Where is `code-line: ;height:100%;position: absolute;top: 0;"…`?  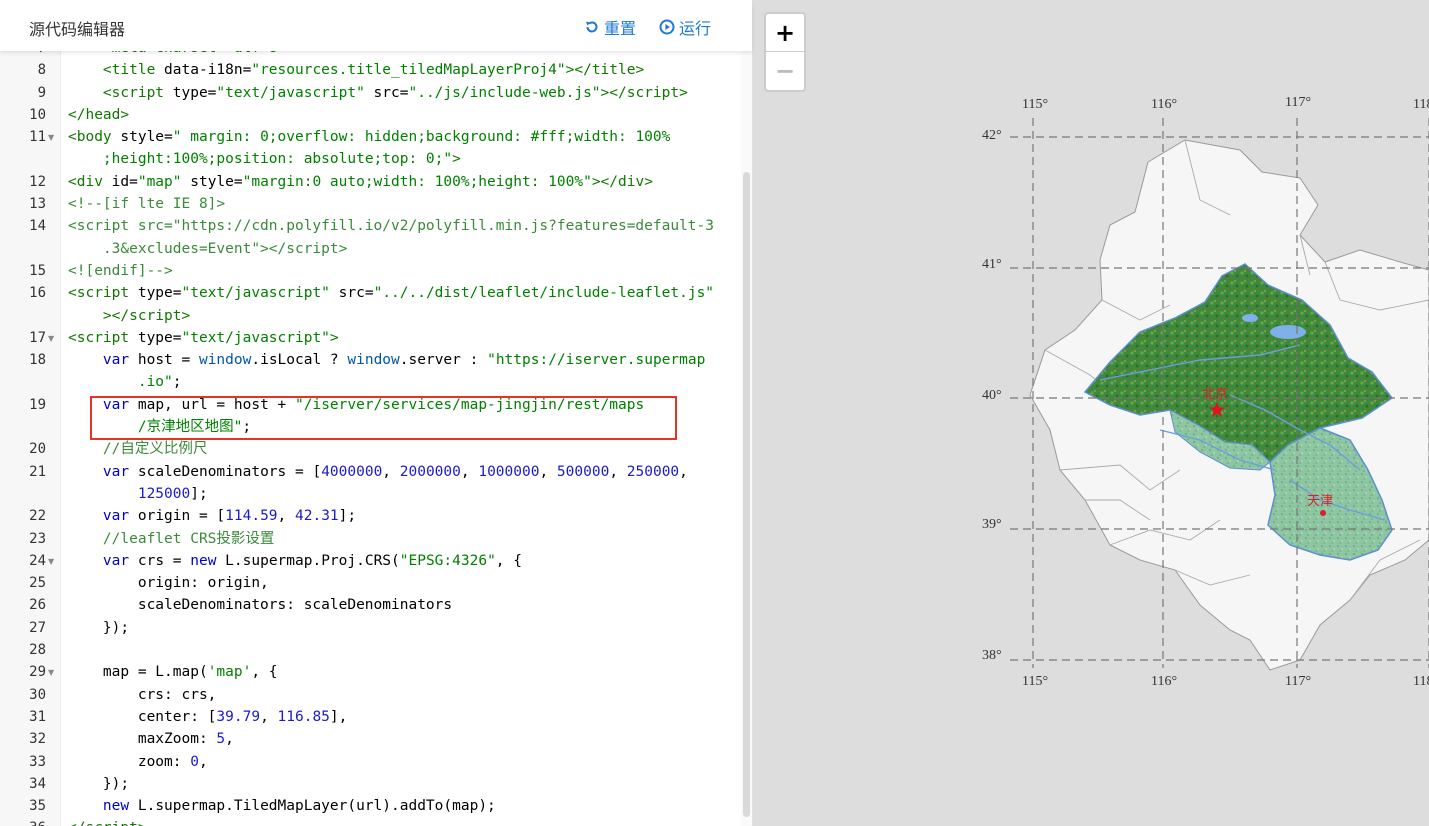
code-line: ;height:100%;position: absolute;top: 0;"… is located at coordinates (371, 159).